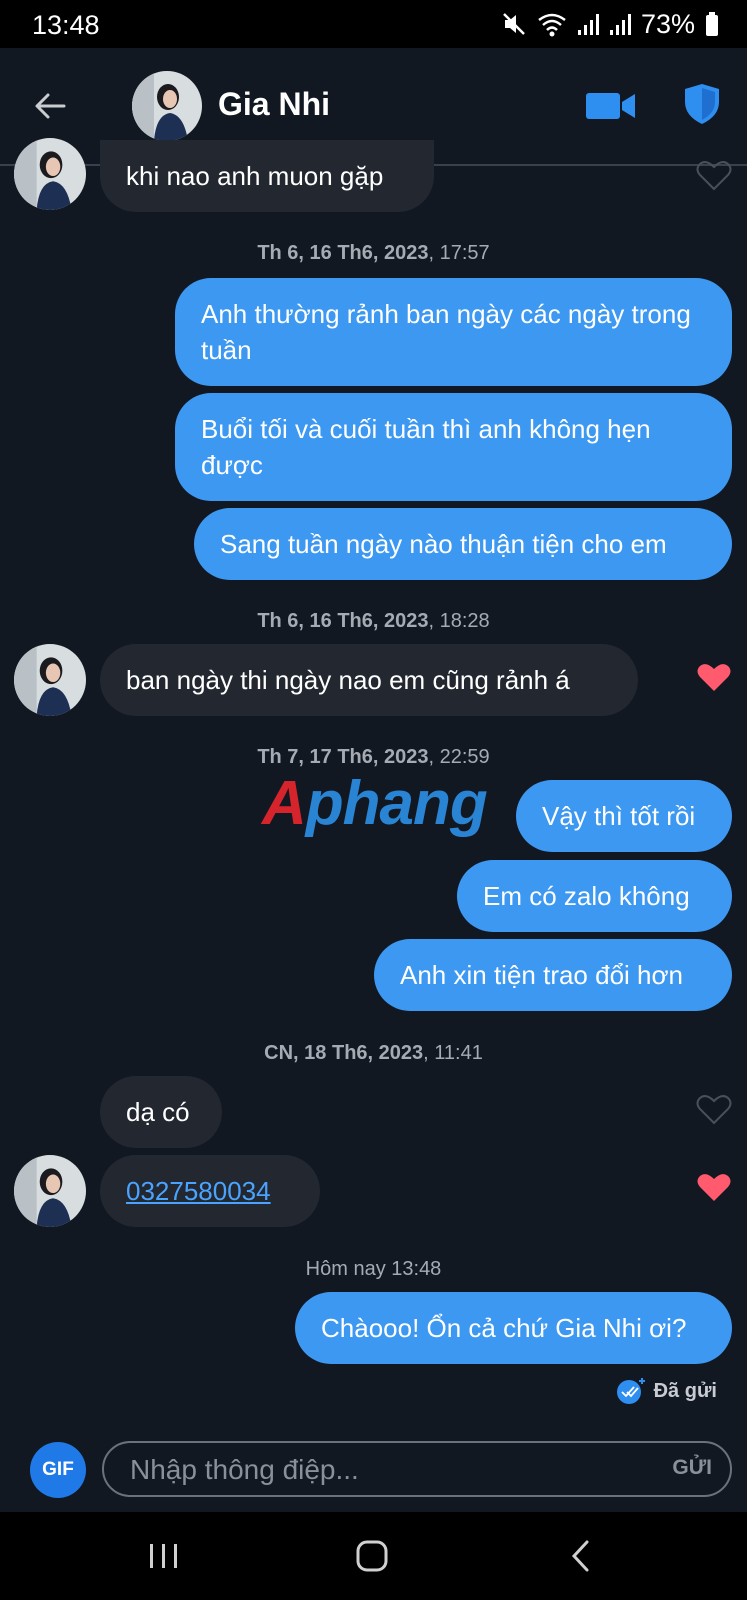  What do you see at coordinates (692, 1468) in the screenshot?
I see `send-button: GỬI` at bounding box center [692, 1468].